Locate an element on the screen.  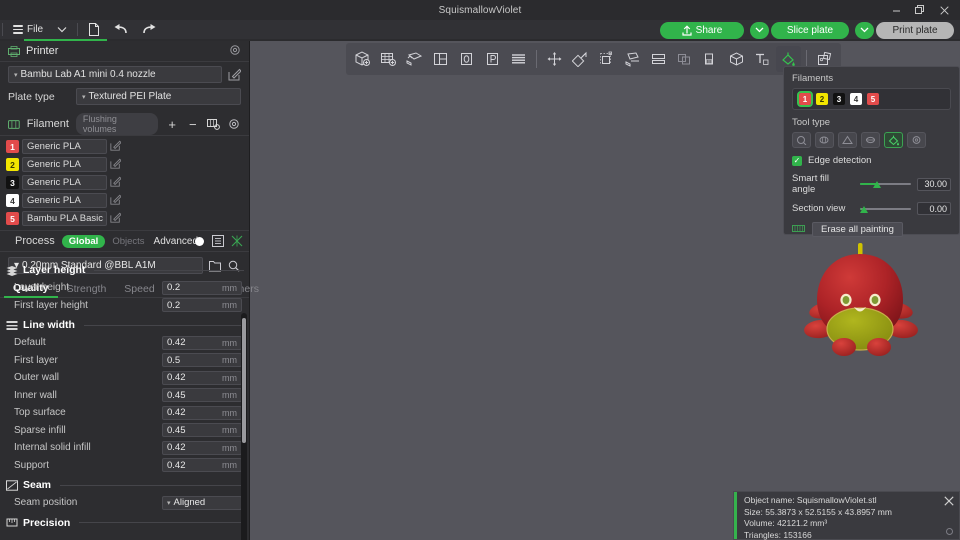
share-button: Share is located at coordinates (702, 30).